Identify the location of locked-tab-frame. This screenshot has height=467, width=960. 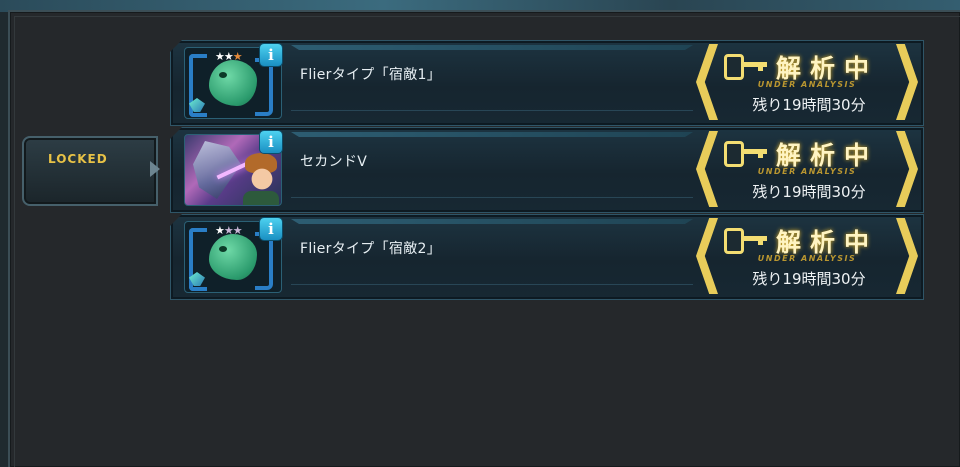
(90, 171).